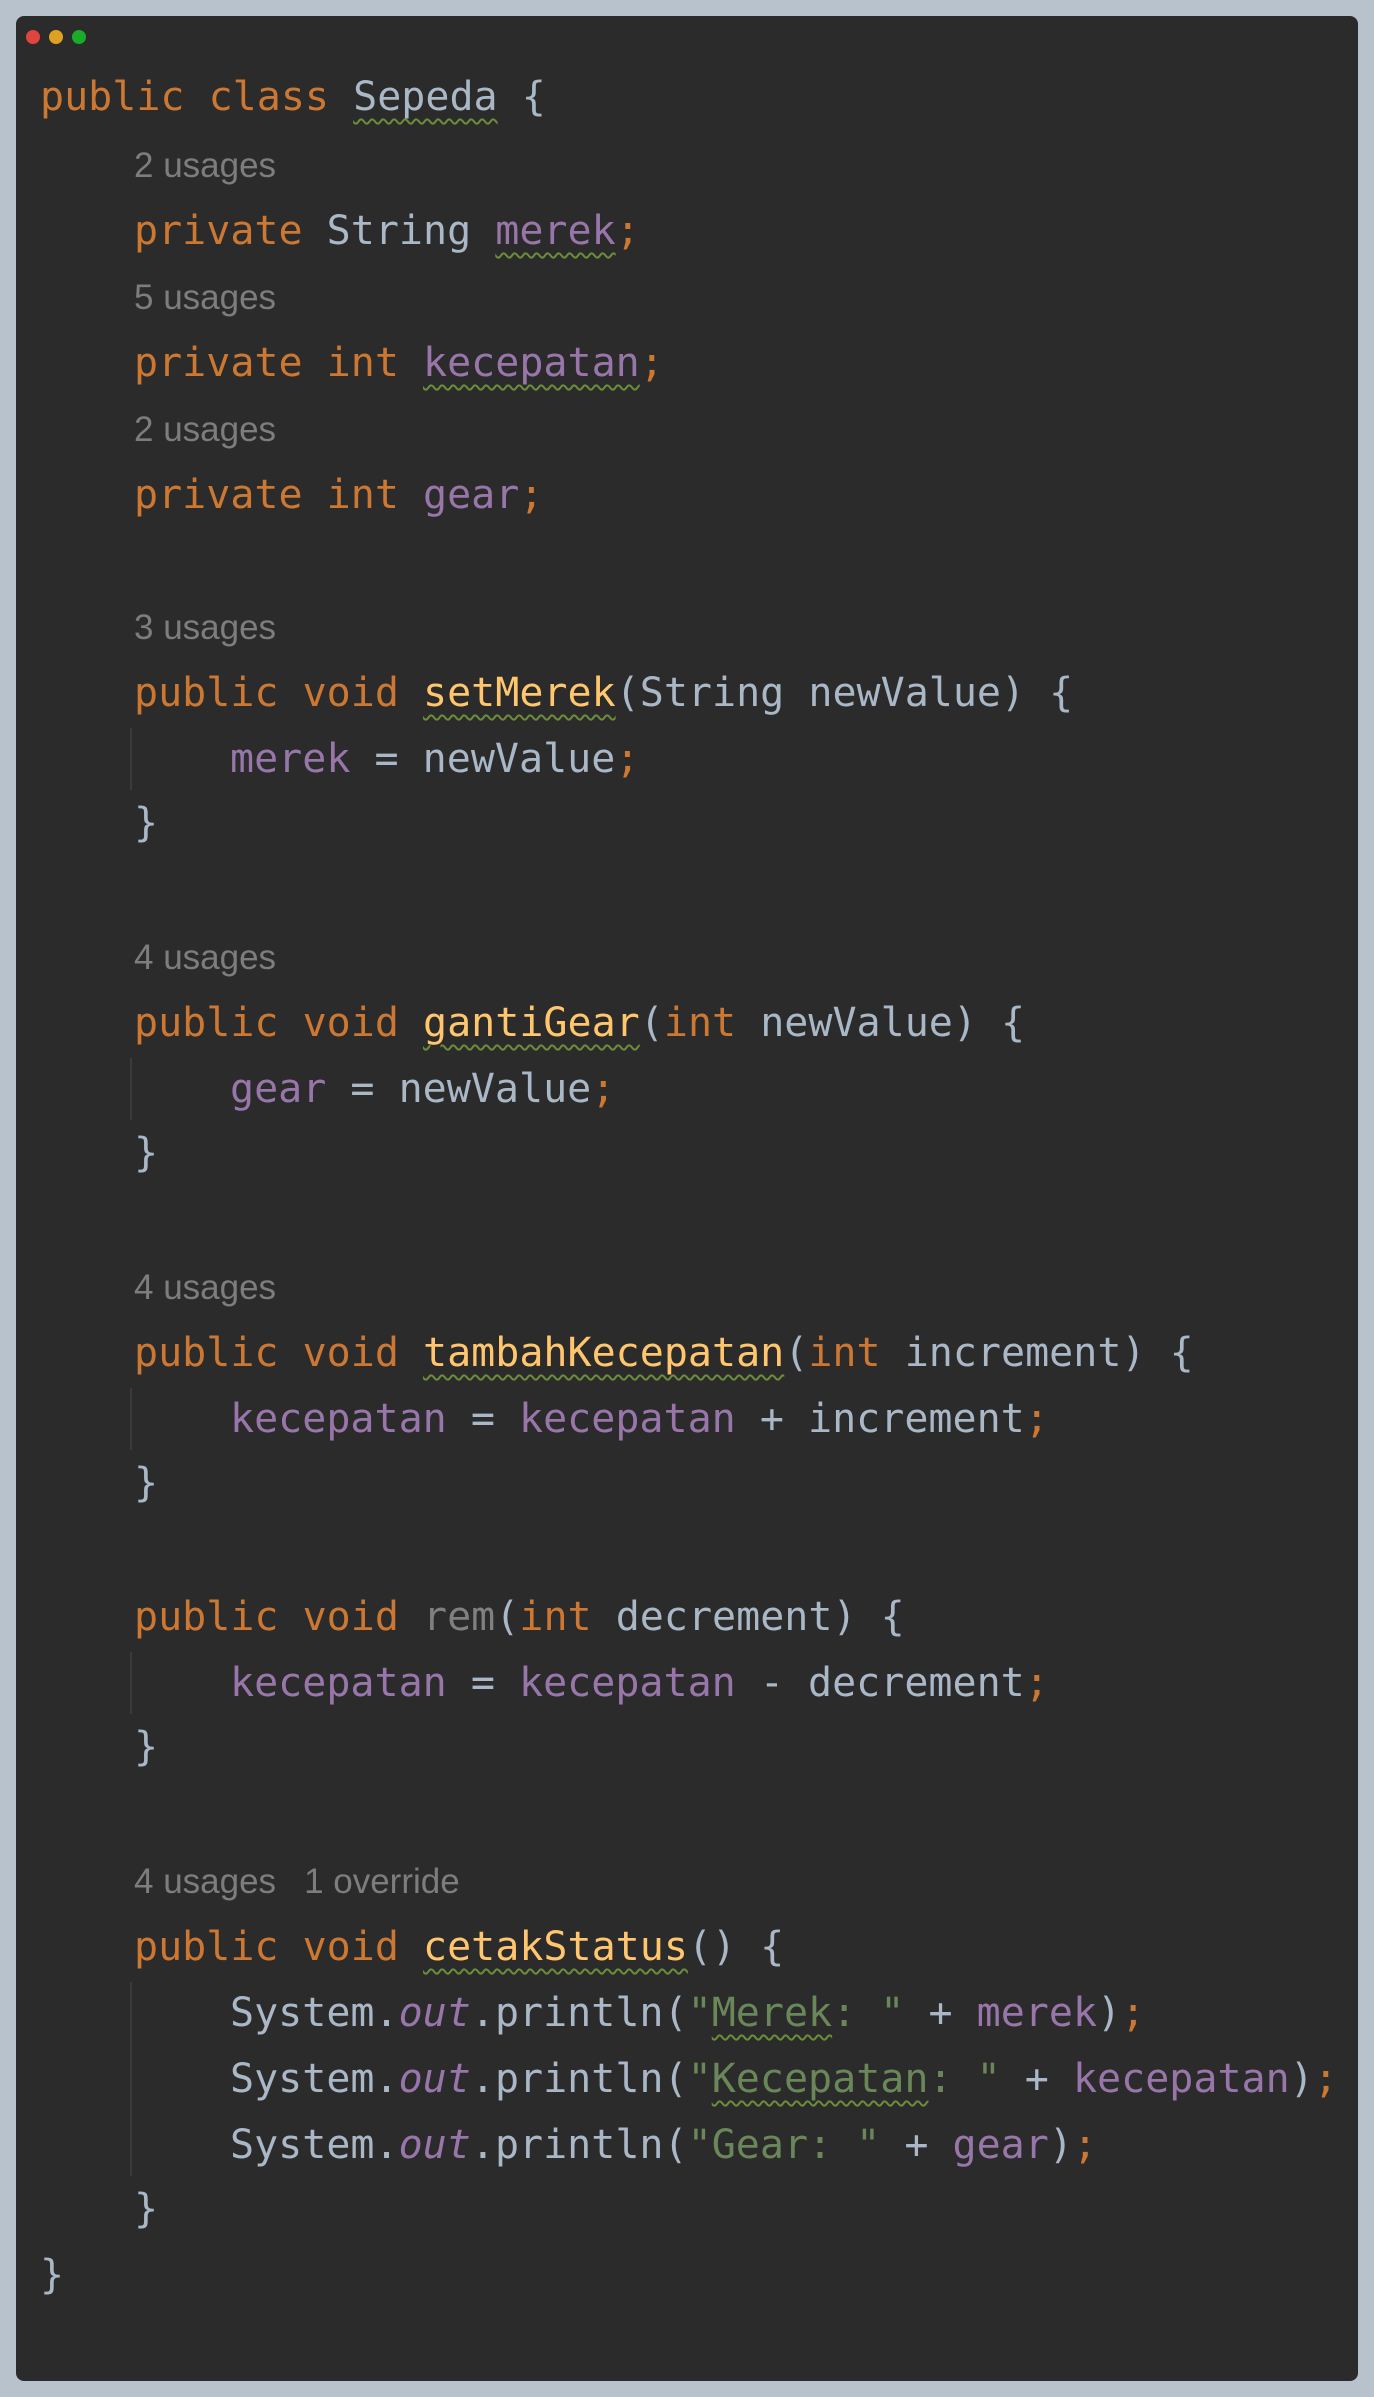 This screenshot has width=1374, height=2397. I want to click on code-line-method-gantiGear: public void gantiGear(int newValue) {, so click(580, 1023).